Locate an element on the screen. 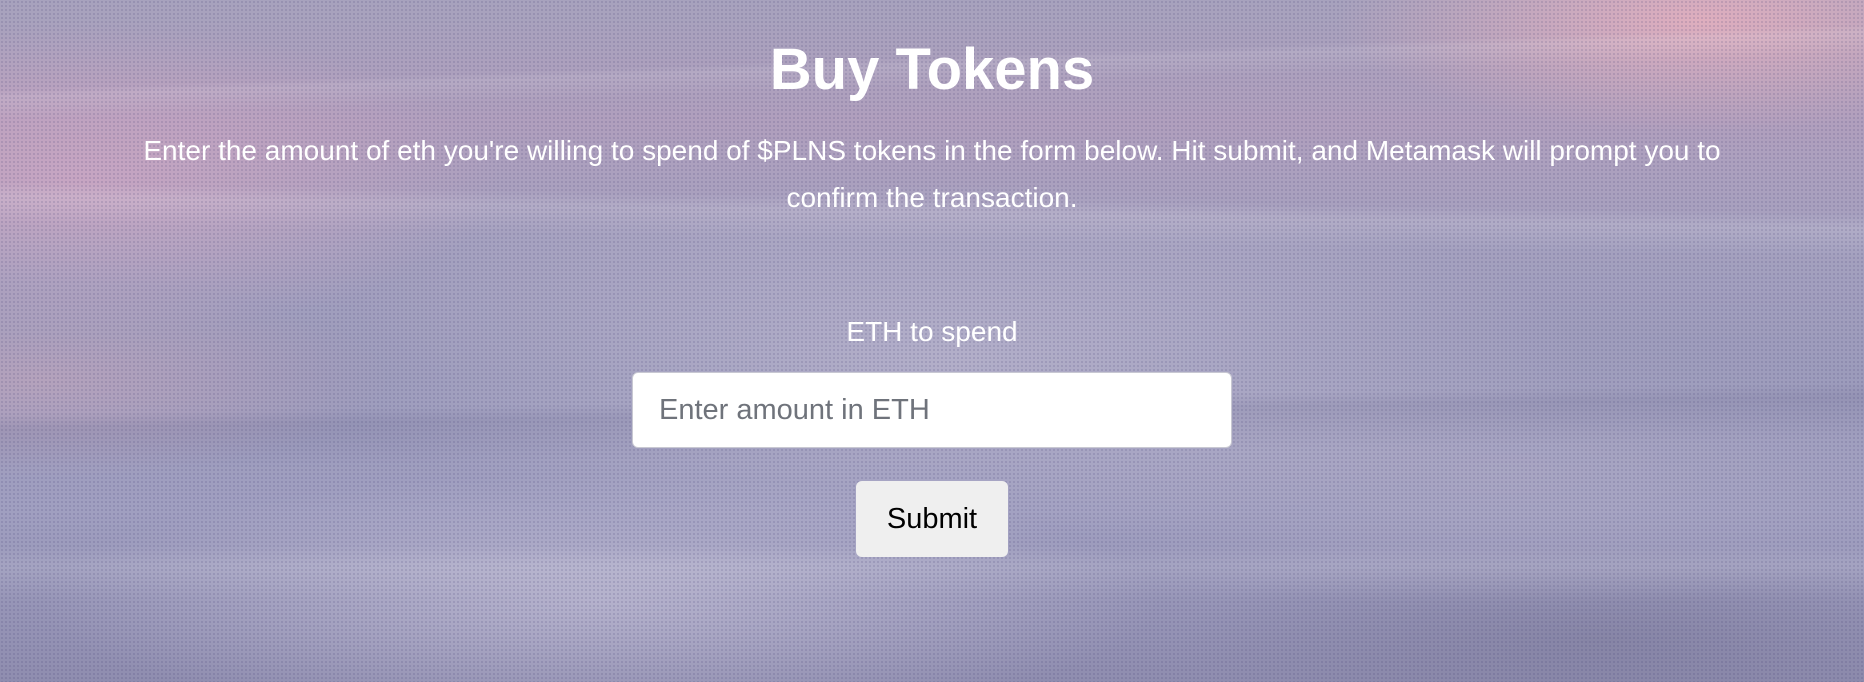  eth-amount-input is located at coordinates (932, 410).